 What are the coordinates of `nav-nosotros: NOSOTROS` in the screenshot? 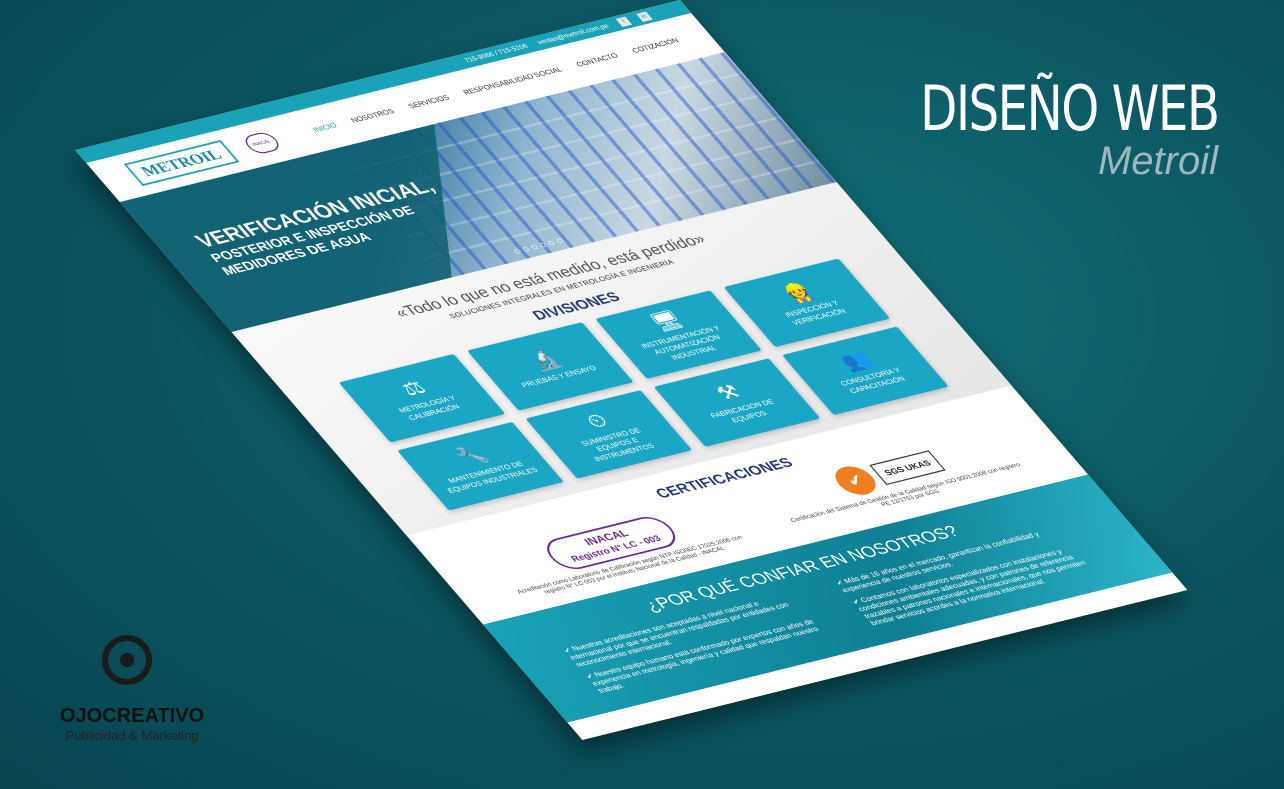 It's located at (373, 115).